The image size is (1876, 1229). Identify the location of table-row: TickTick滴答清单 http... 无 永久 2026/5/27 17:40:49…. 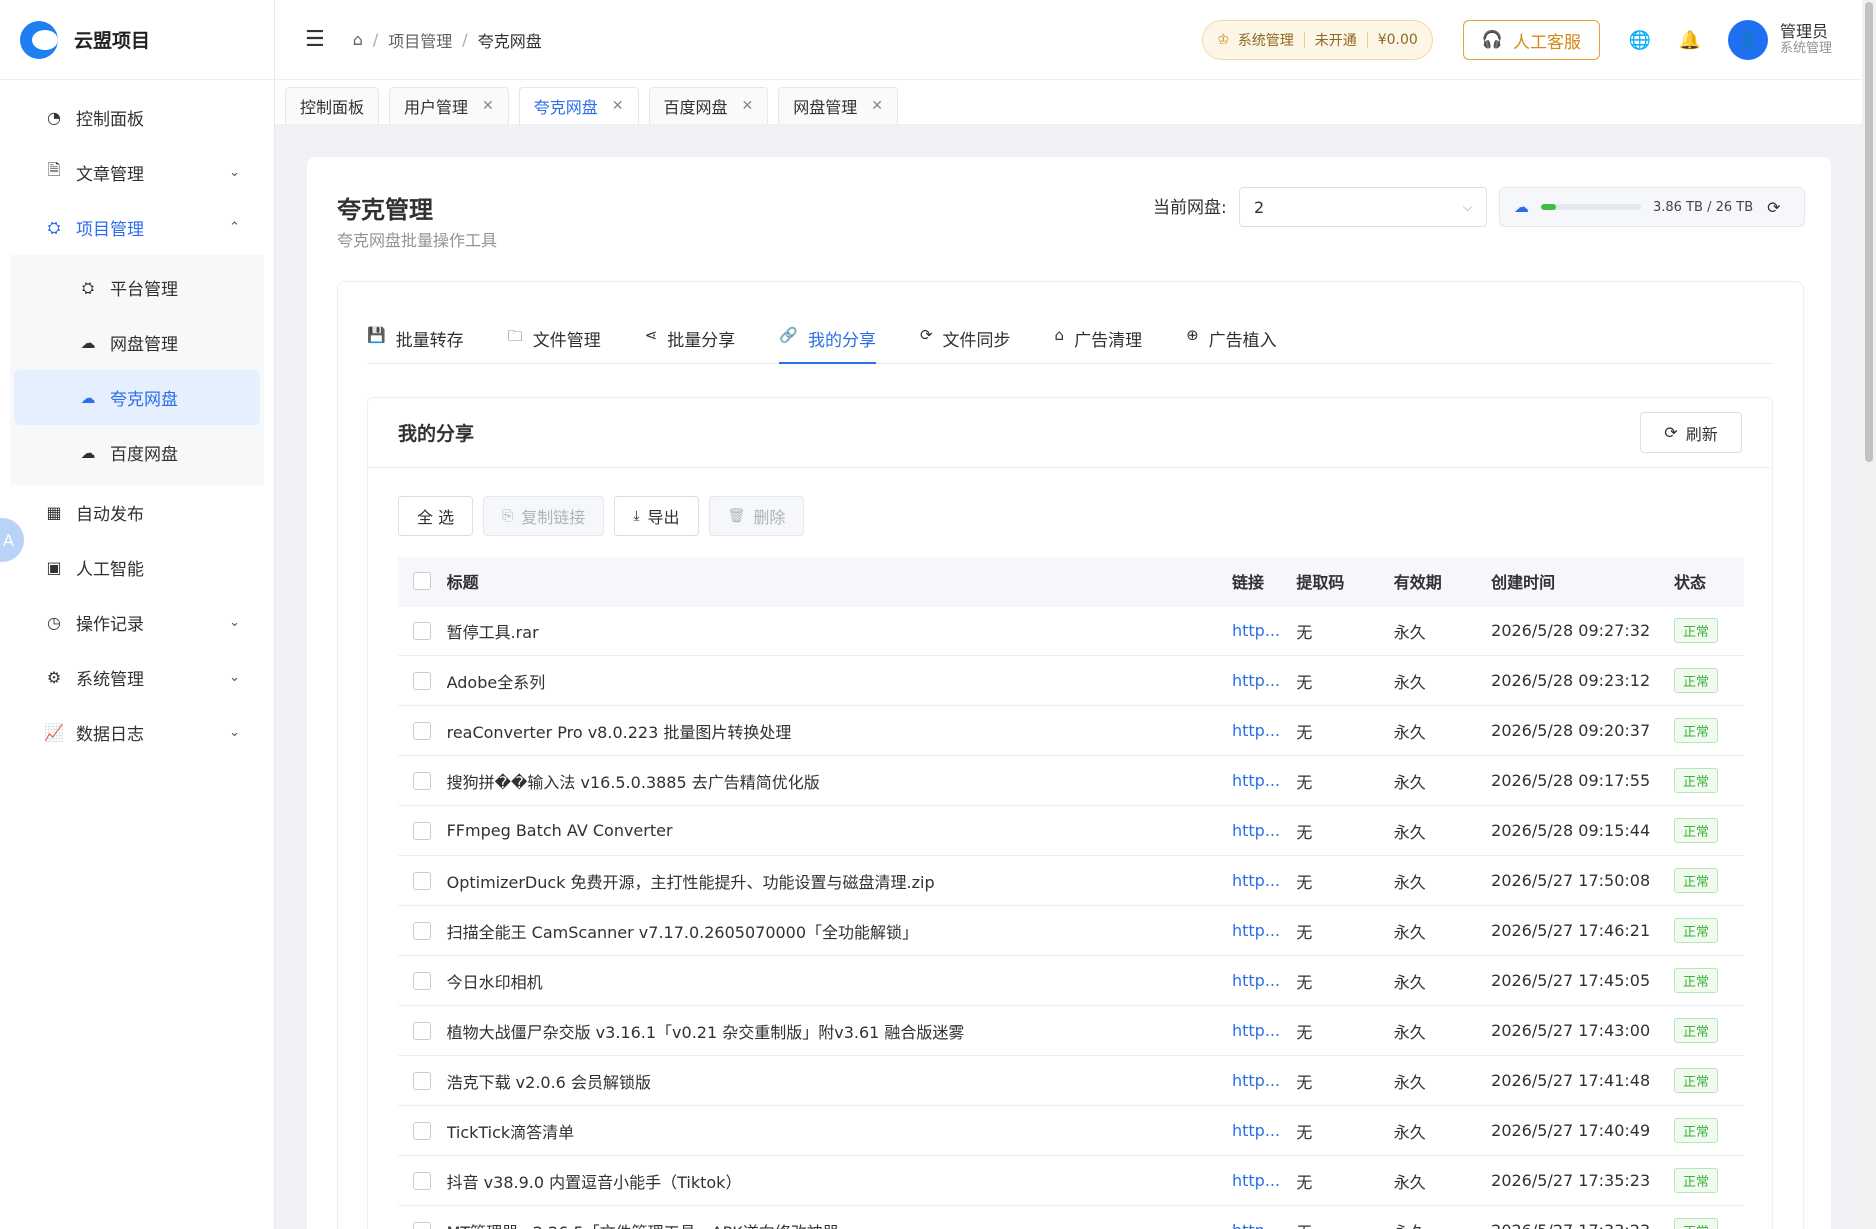
(1071, 1131).